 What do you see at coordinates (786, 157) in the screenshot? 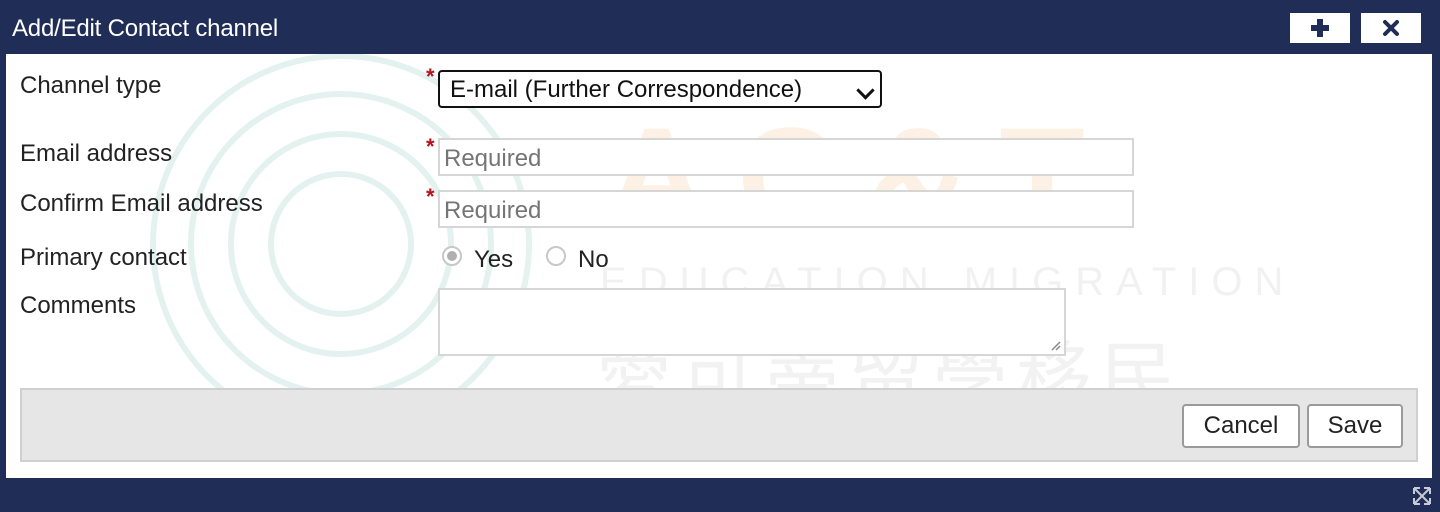
I see `email-field` at bounding box center [786, 157].